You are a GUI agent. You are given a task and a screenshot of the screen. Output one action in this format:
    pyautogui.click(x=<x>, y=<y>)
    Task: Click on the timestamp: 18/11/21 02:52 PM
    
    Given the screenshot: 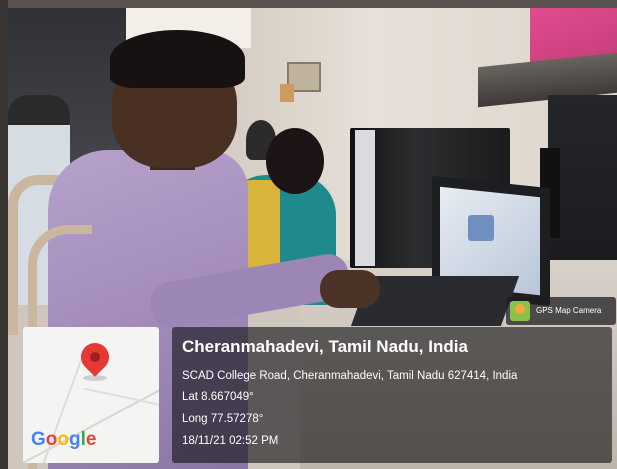 What is the action you would take?
    pyautogui.click(x=230, y=441)
    